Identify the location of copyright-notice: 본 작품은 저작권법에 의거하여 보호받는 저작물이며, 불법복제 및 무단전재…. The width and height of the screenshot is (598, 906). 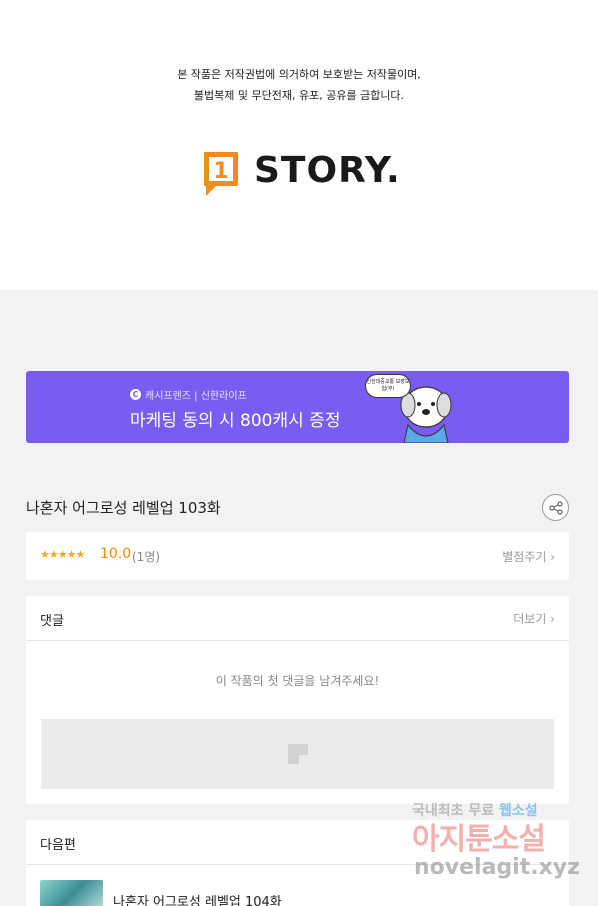
(299, 85).